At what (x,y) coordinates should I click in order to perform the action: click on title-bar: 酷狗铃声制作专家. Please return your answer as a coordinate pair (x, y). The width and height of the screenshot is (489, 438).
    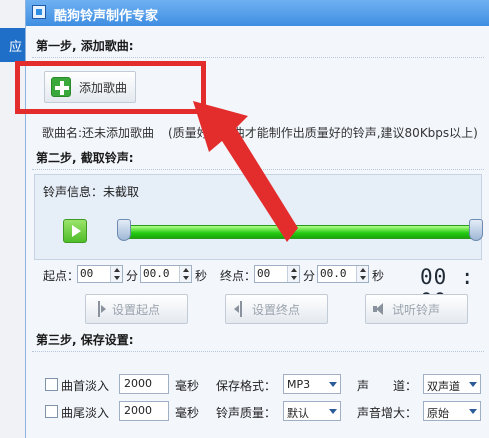
    Looking at the image, I should click on (257, 13).